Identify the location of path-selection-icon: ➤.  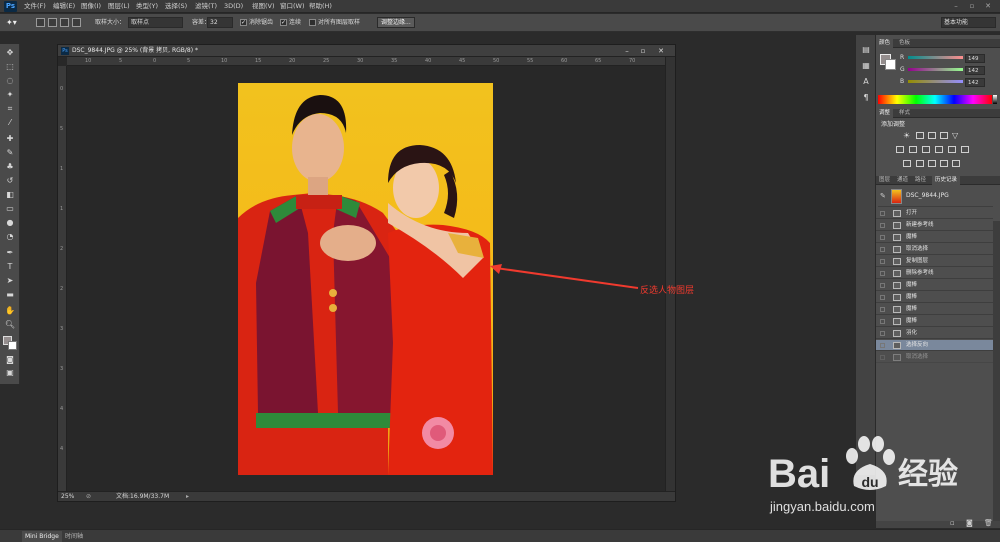
(10, 281).